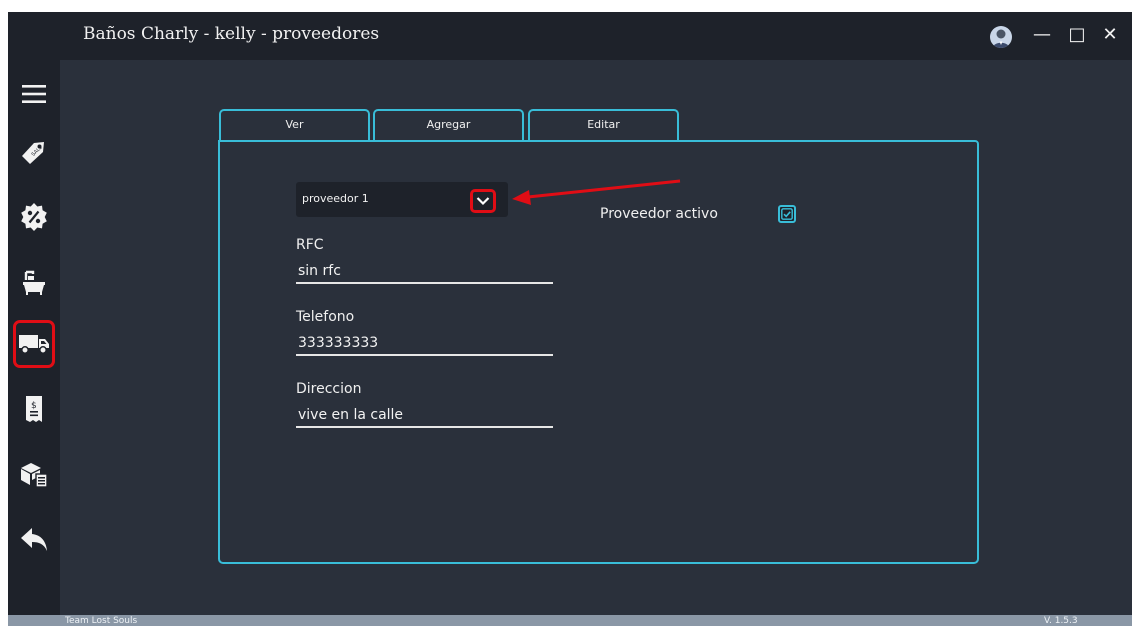 Image resolution: width=1132 pixels, height=626 pixels. I want to click on back-button, so click(34, 539).